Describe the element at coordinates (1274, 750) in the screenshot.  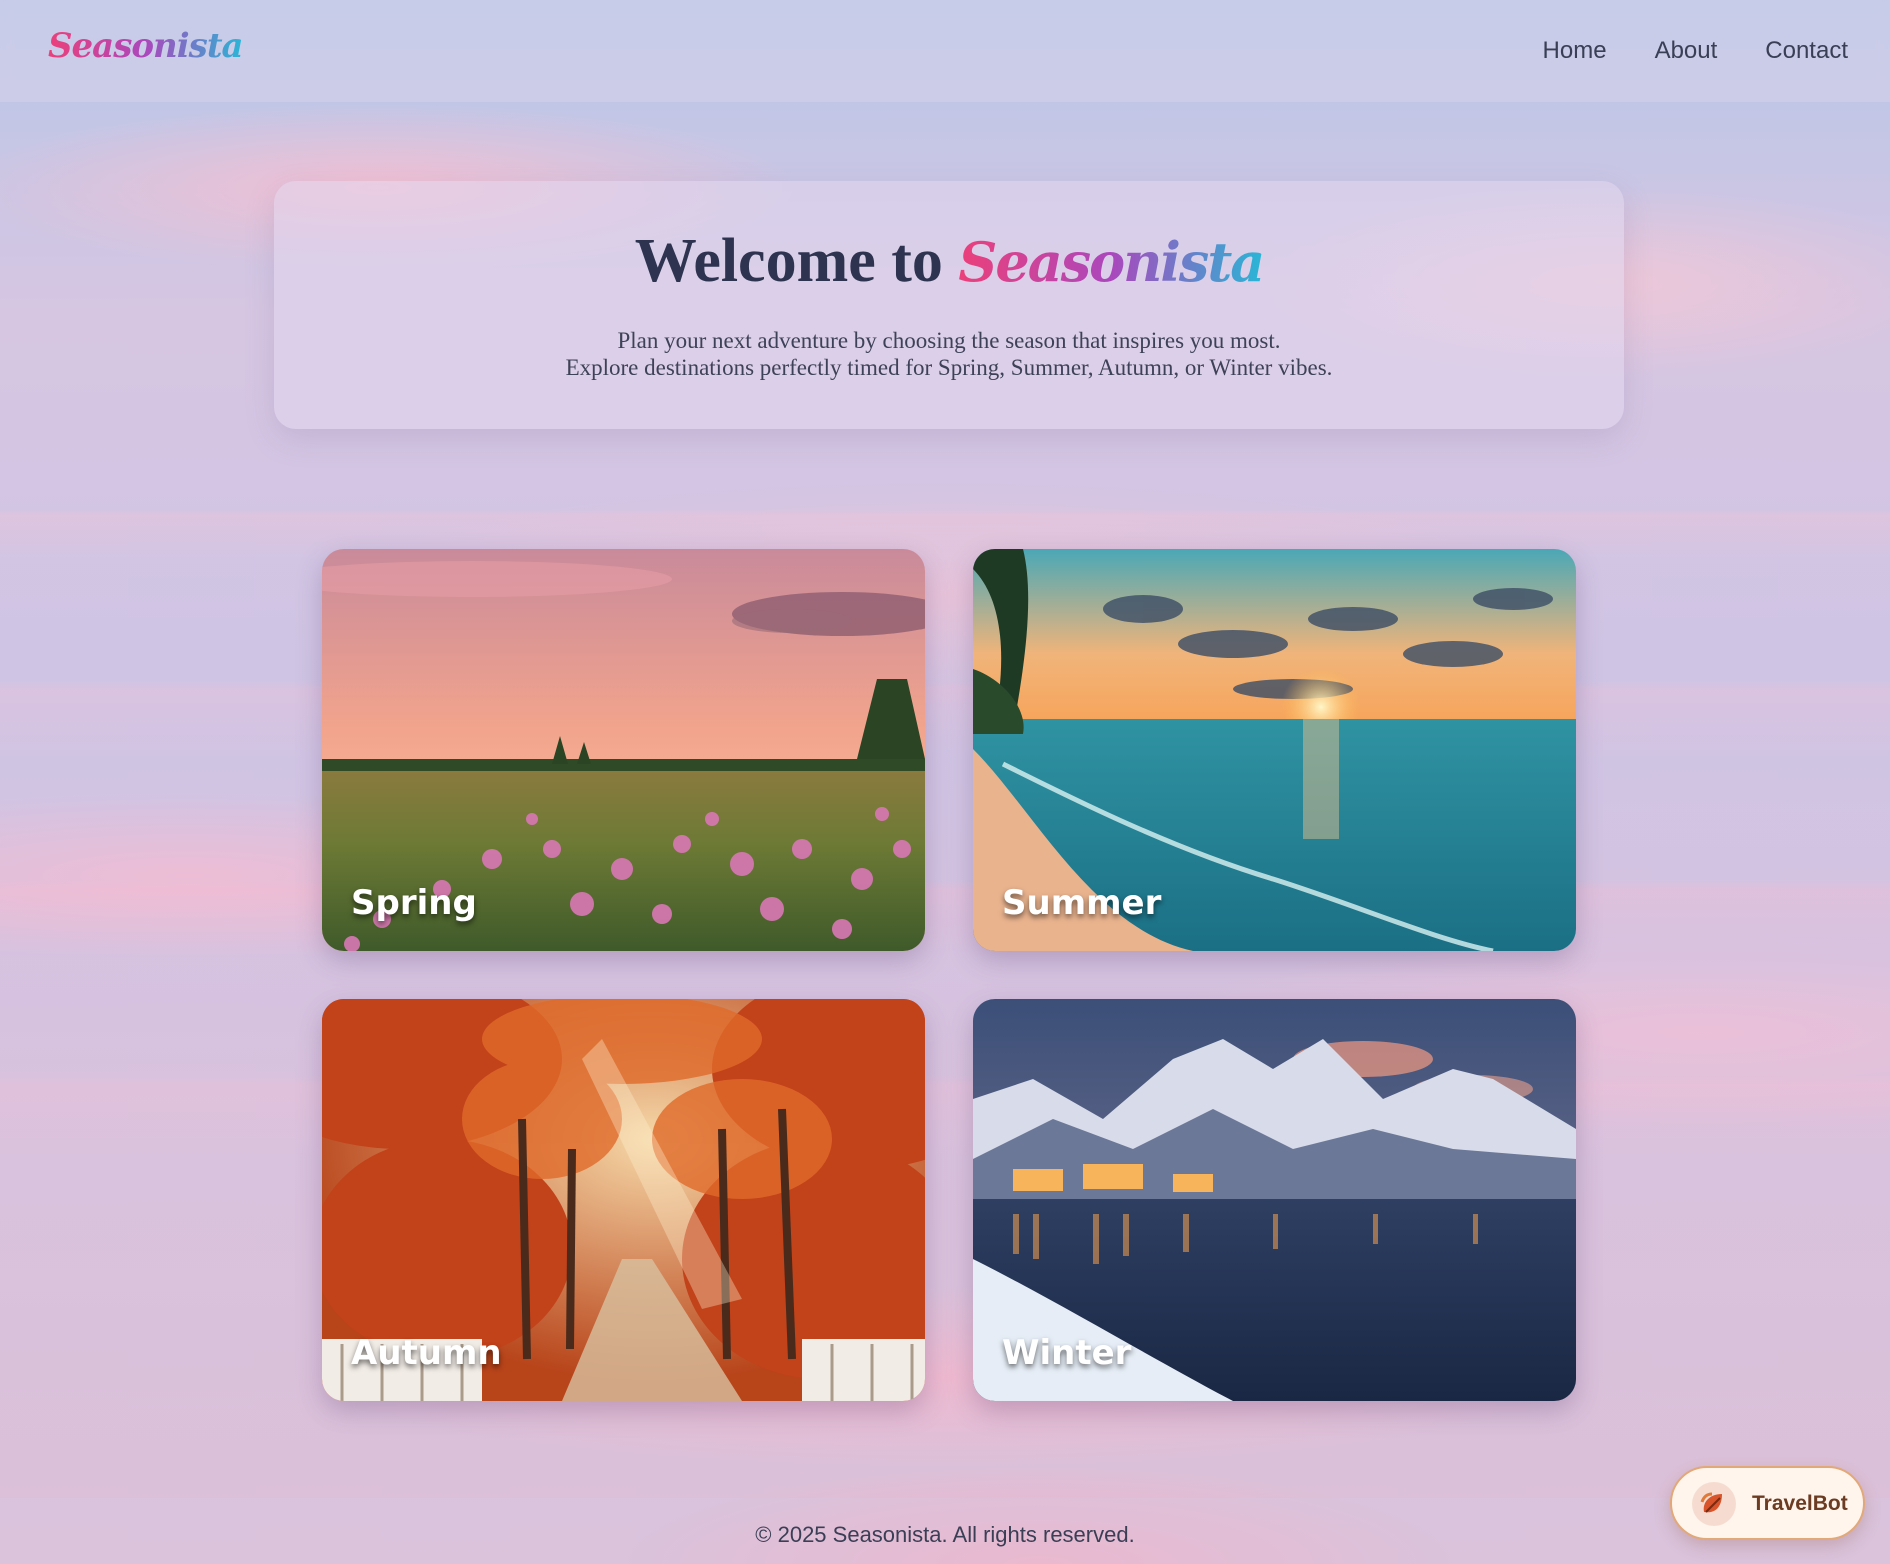
I see `season-card-summer: Summer` at that location.